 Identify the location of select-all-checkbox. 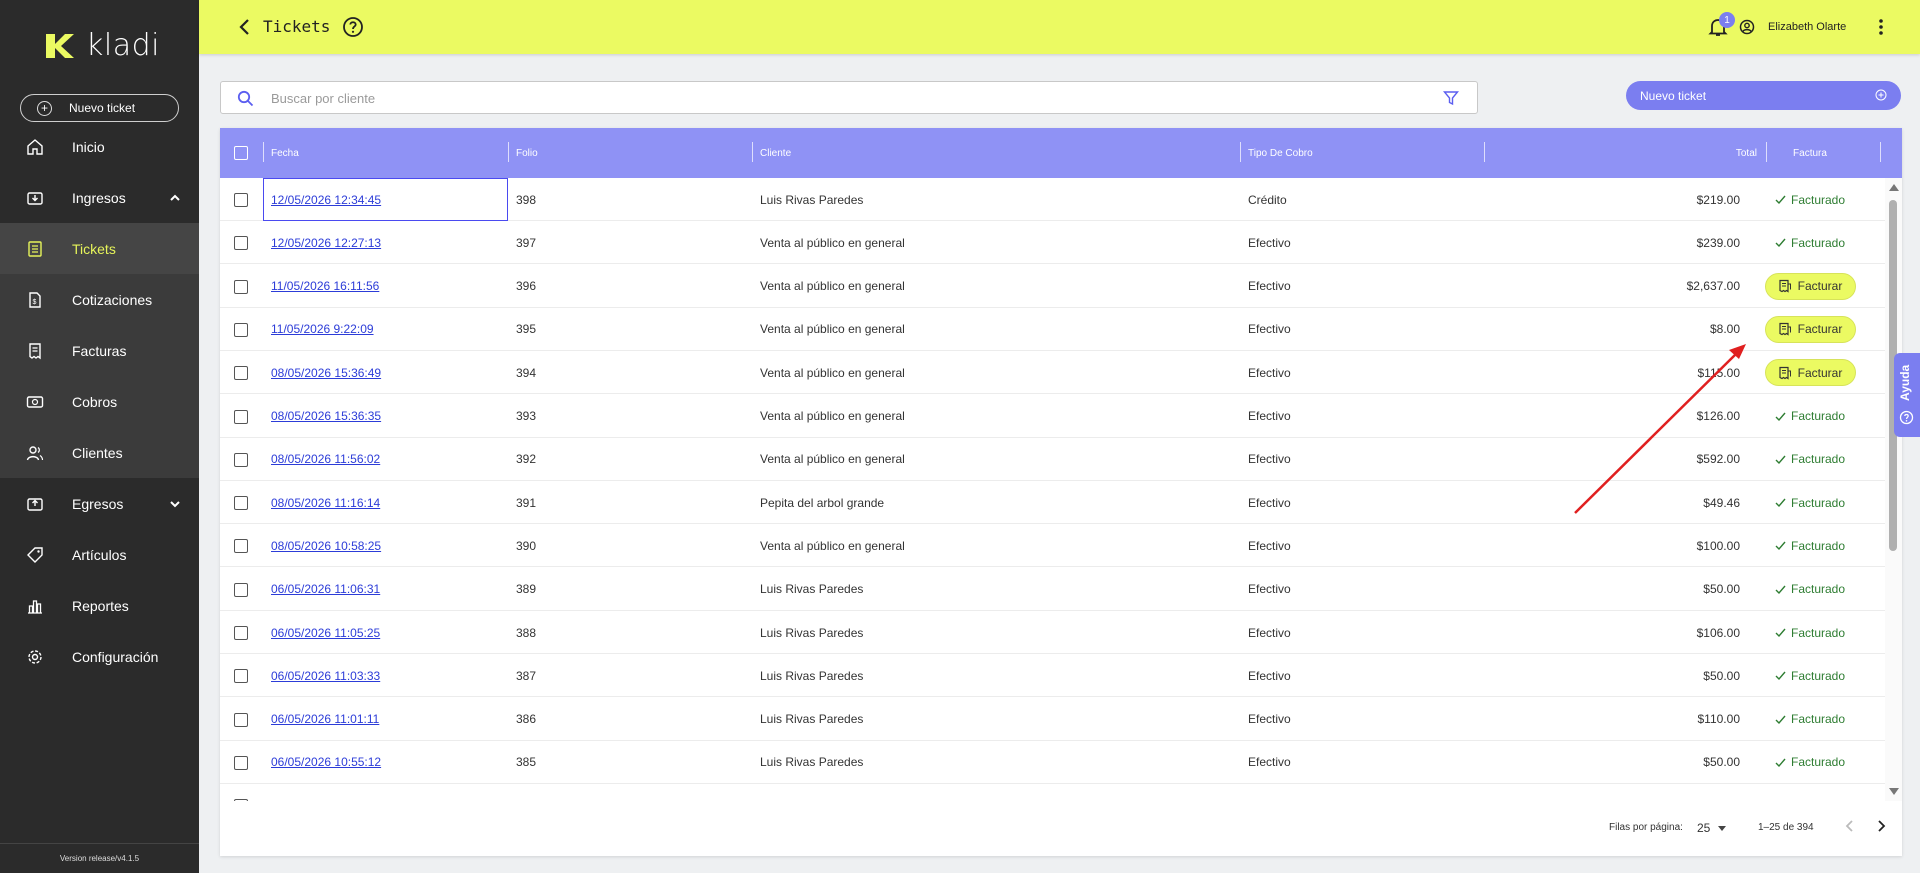
(241, 153).